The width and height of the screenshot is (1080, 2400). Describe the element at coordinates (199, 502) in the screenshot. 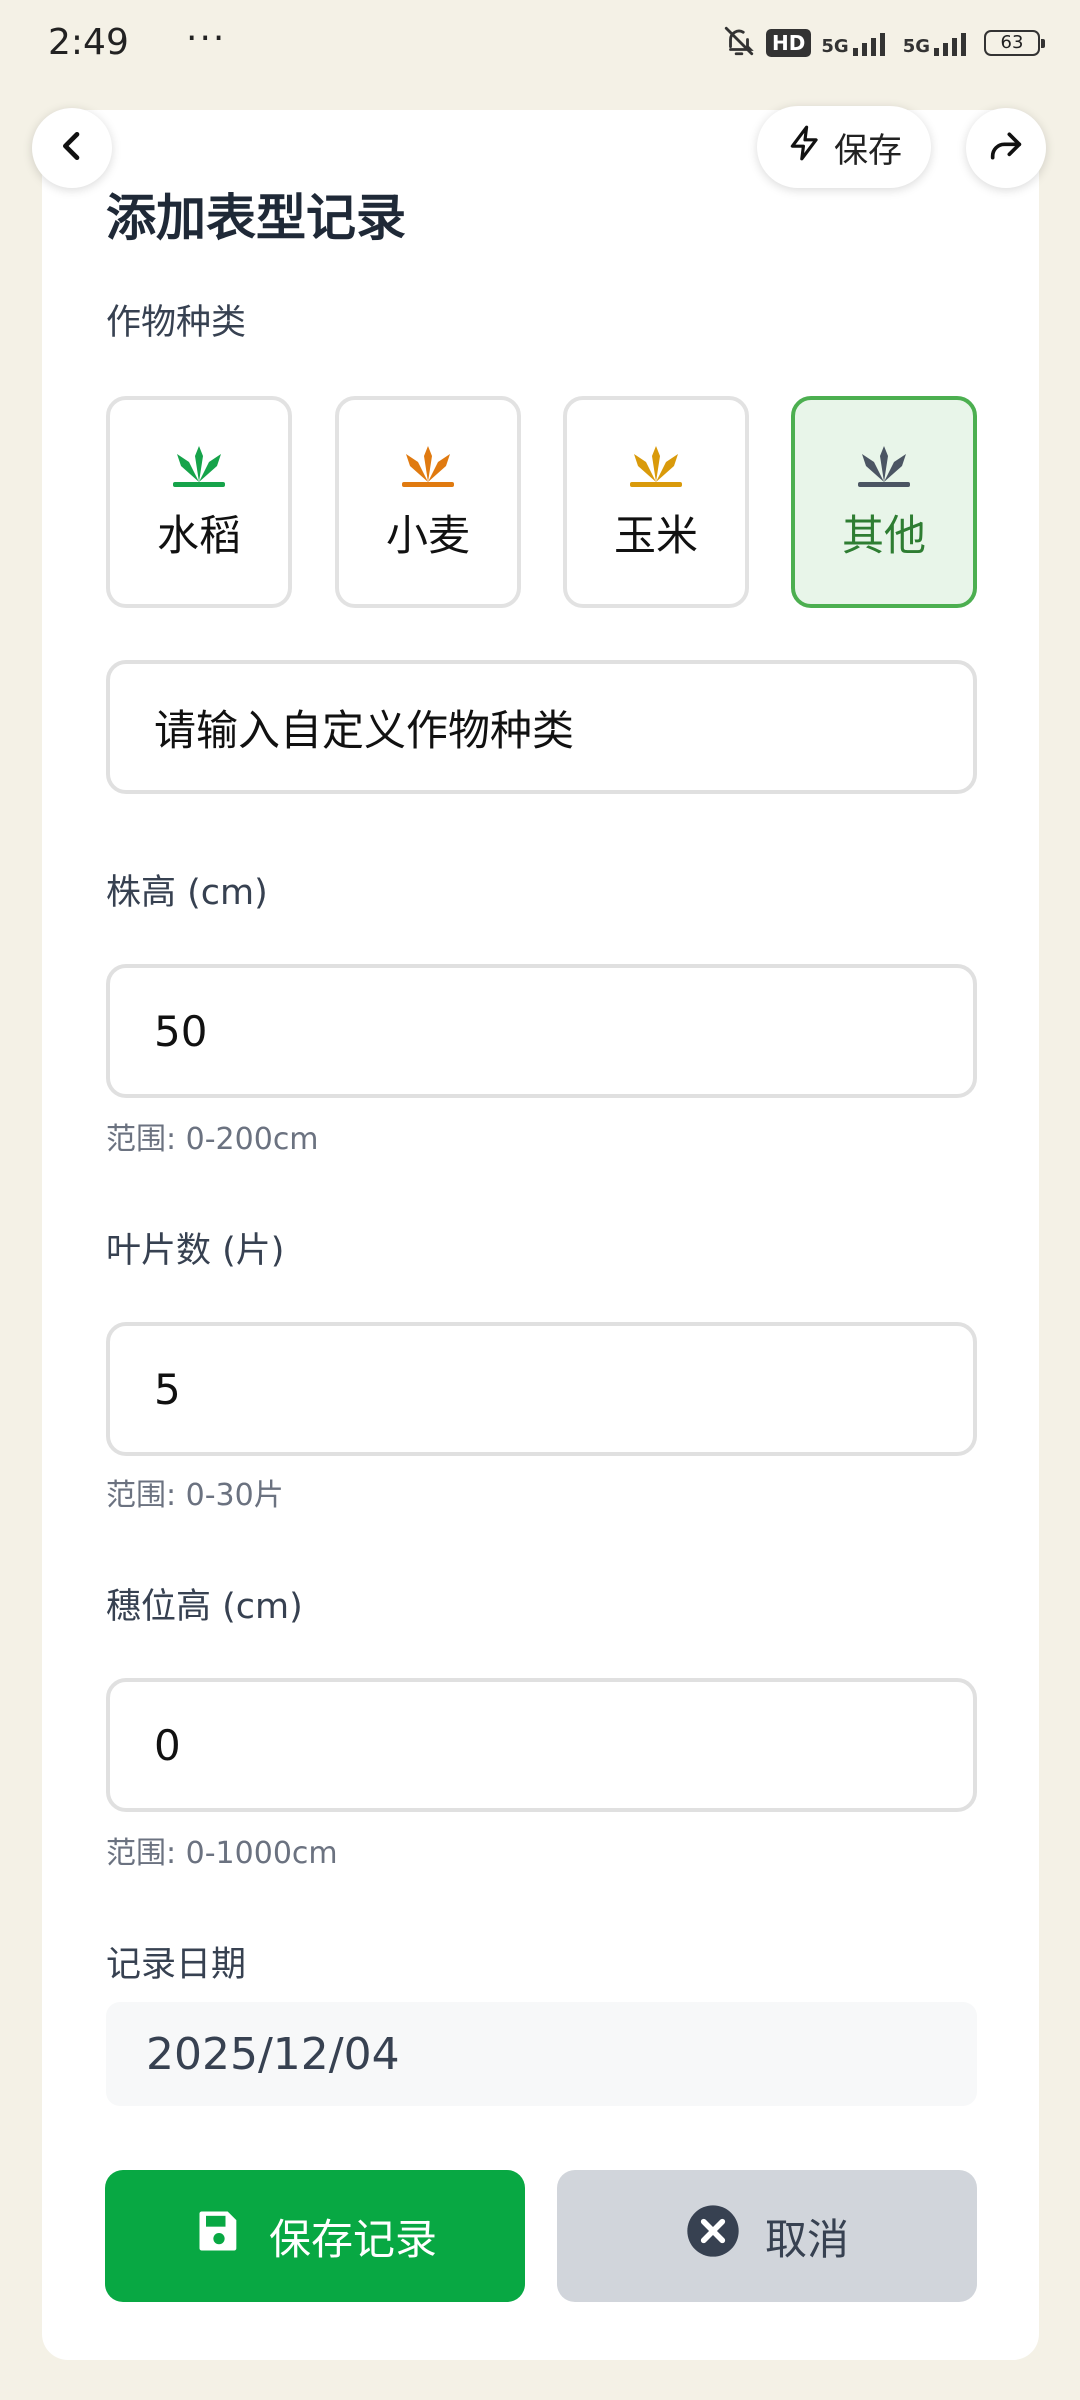

I see `crop-option-rice: 水稻` at that location.